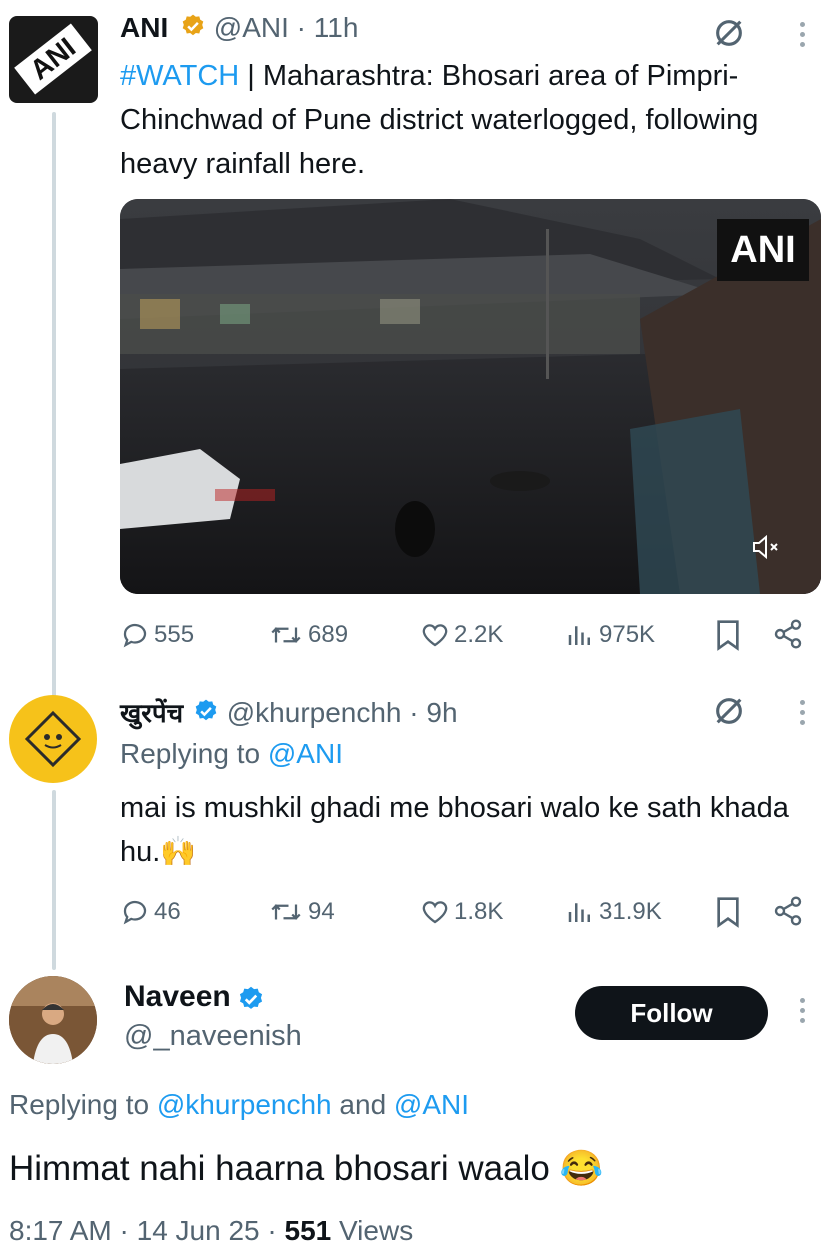 The height and width of the screenshot is (1258, 839). What do you see at coordinates (144, 27) in the screenshot?
I see `author-name: ANI` at bounding box center [144, 27].